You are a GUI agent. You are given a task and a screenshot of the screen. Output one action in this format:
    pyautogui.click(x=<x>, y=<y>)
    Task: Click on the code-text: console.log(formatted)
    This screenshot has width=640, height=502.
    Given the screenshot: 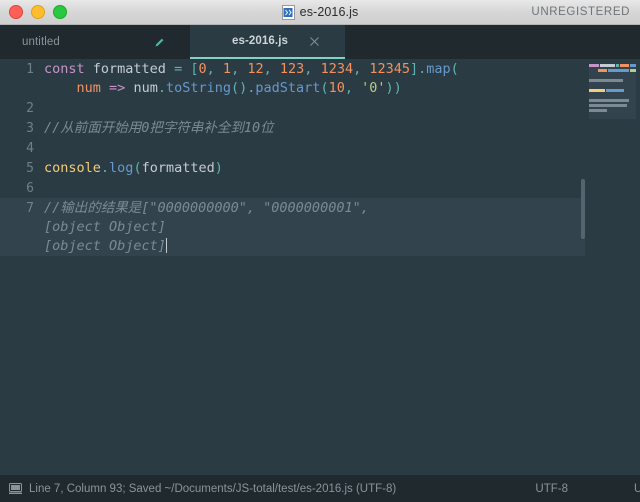 What is the action you would take?
    pyautogui.click(x=309, y=168)
    